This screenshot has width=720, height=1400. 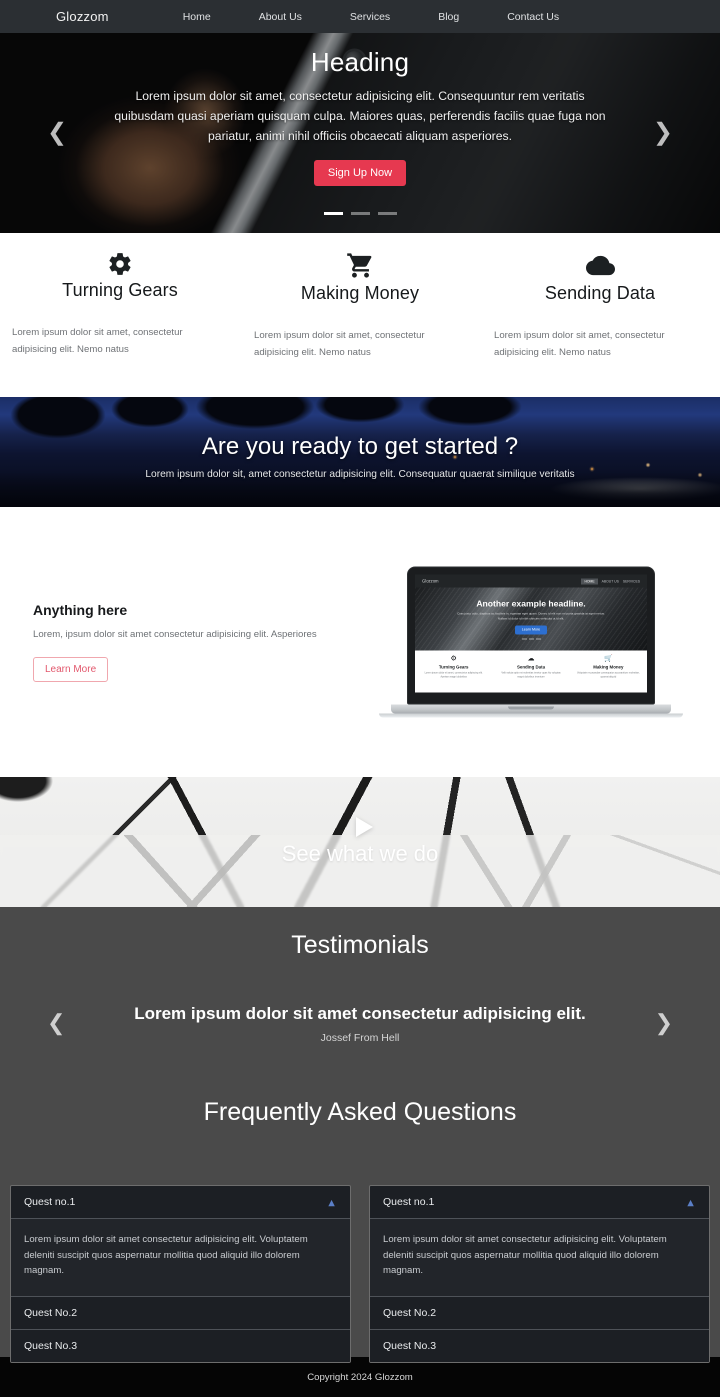 What do you see at coordinates (608, 667) in the screenshot?
I see `mockup-feature-title: Making Money` at bounding box center [608, 667].